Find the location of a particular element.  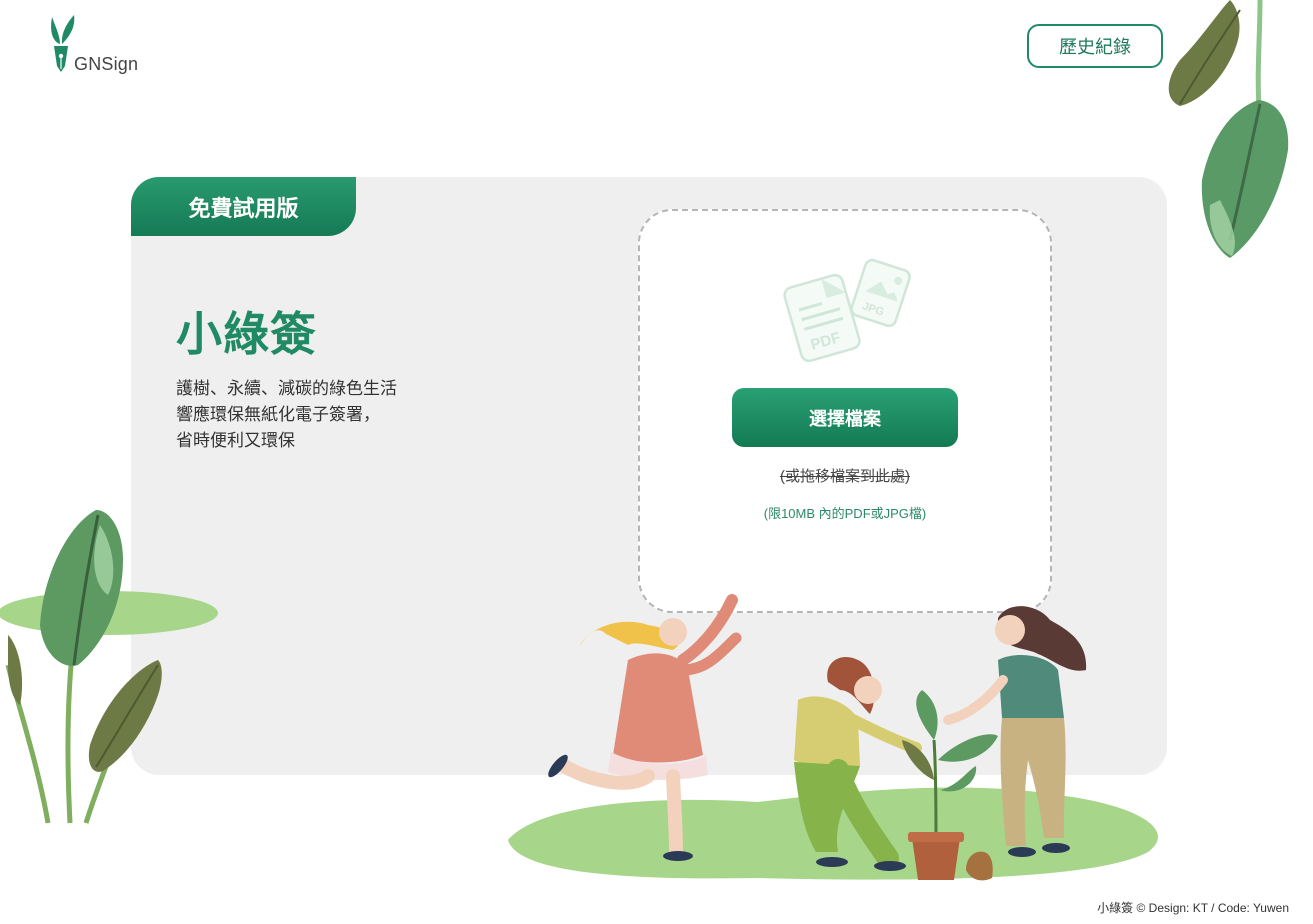

logo-text: GNSign is located at coordinates (106, 64).